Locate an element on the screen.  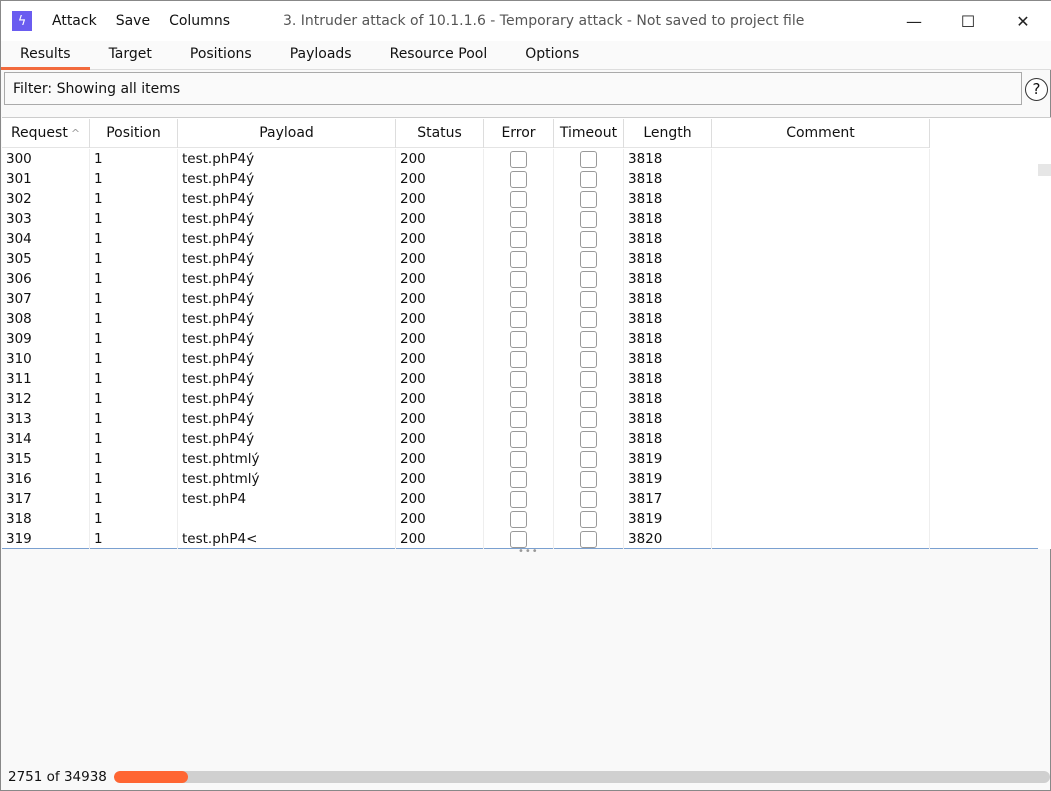
vertical-scrollbar is located at coordinates (1044, 349).